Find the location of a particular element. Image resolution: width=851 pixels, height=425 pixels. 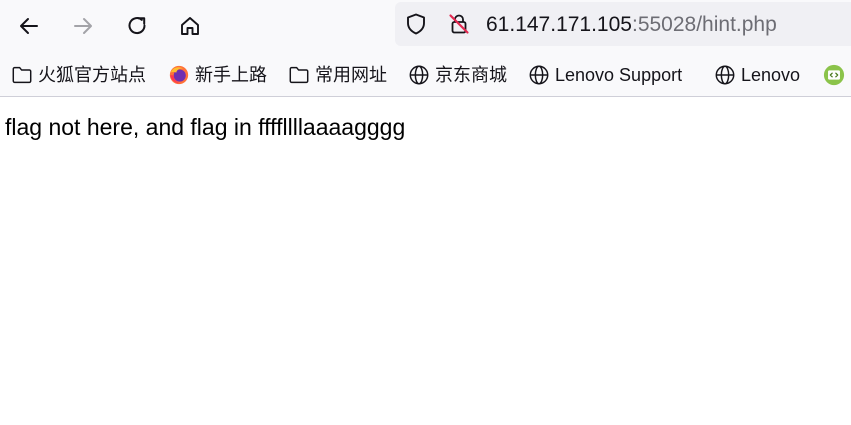

reload-icon is located at coordinates (137, 26).